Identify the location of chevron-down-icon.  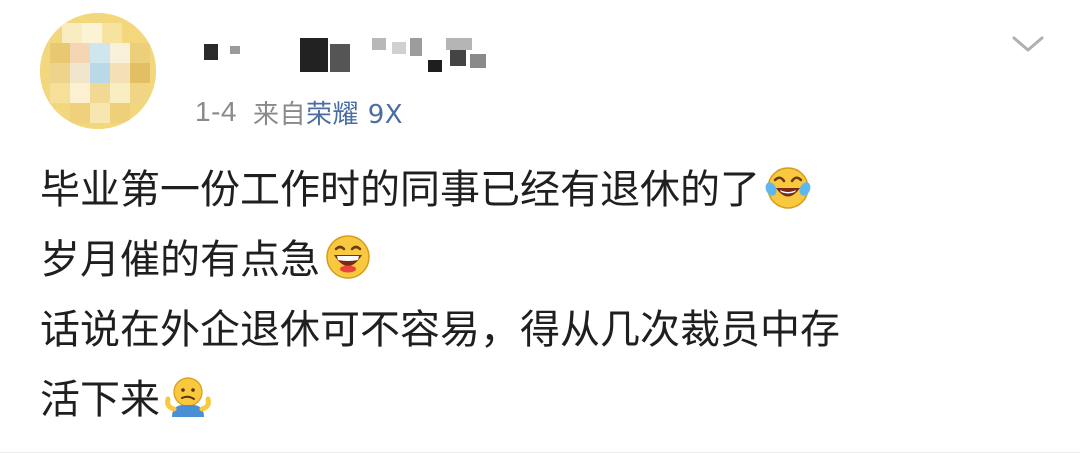
(1028, 44).